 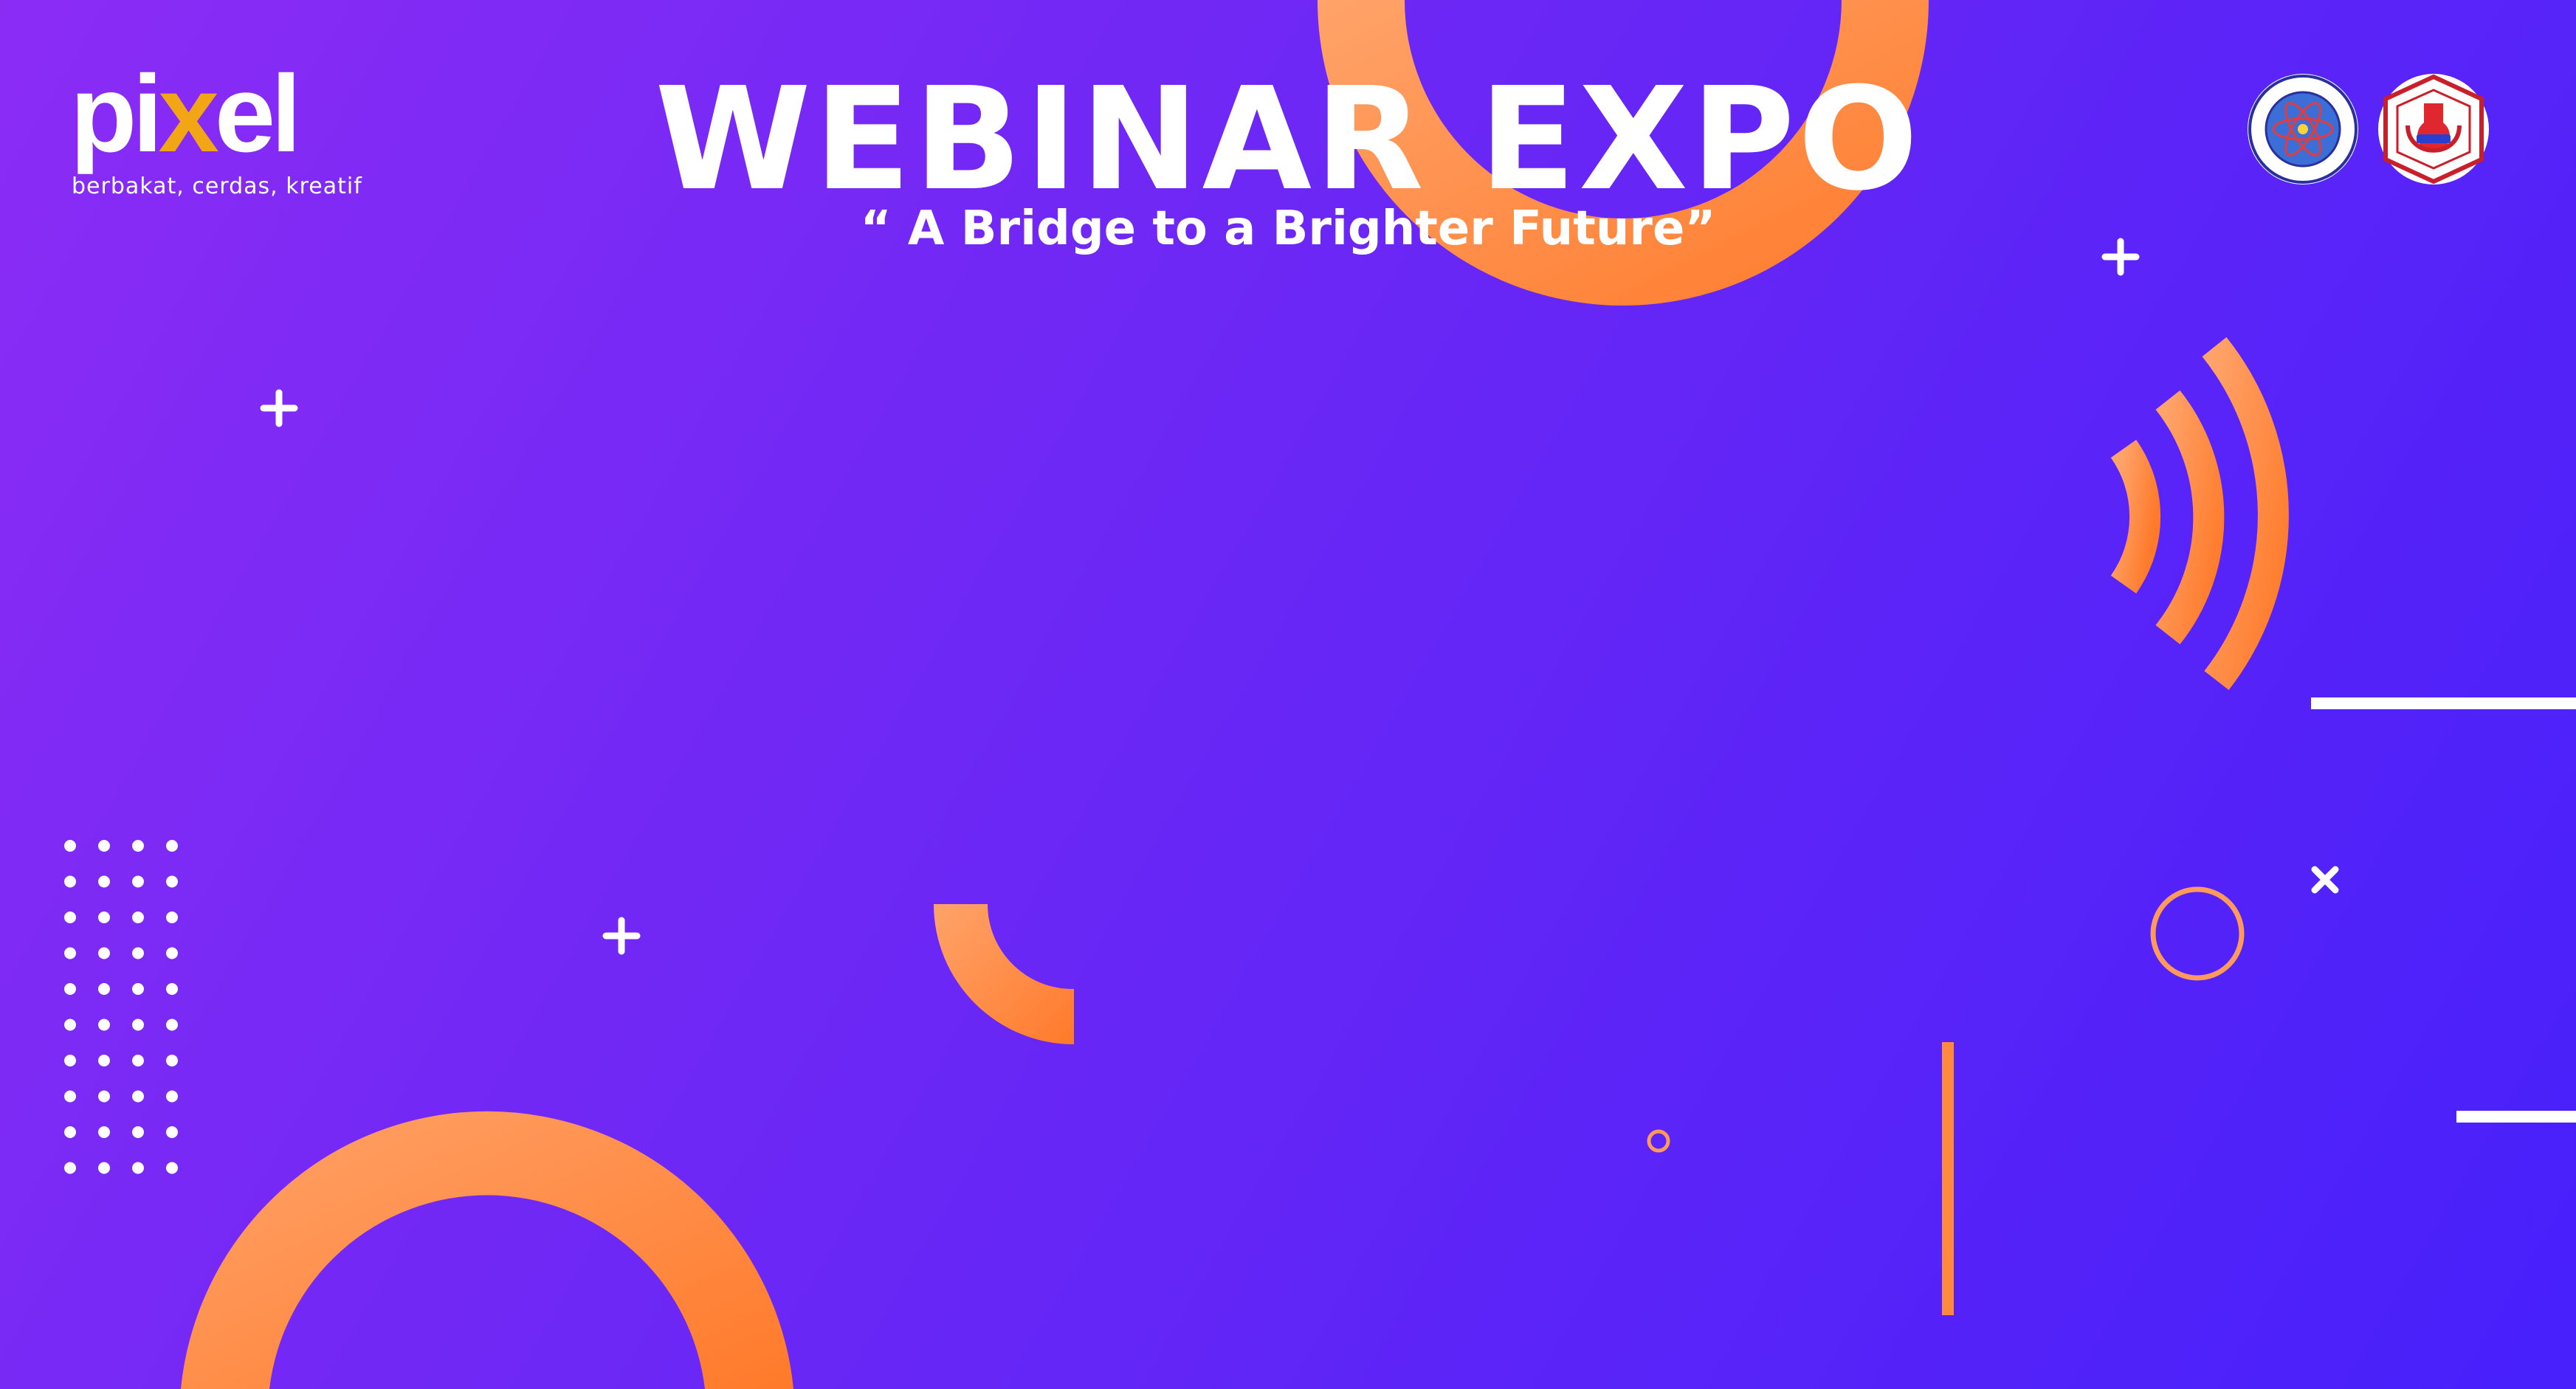 I want to click on small-ring-shape, so click(x=1659, y=1141).